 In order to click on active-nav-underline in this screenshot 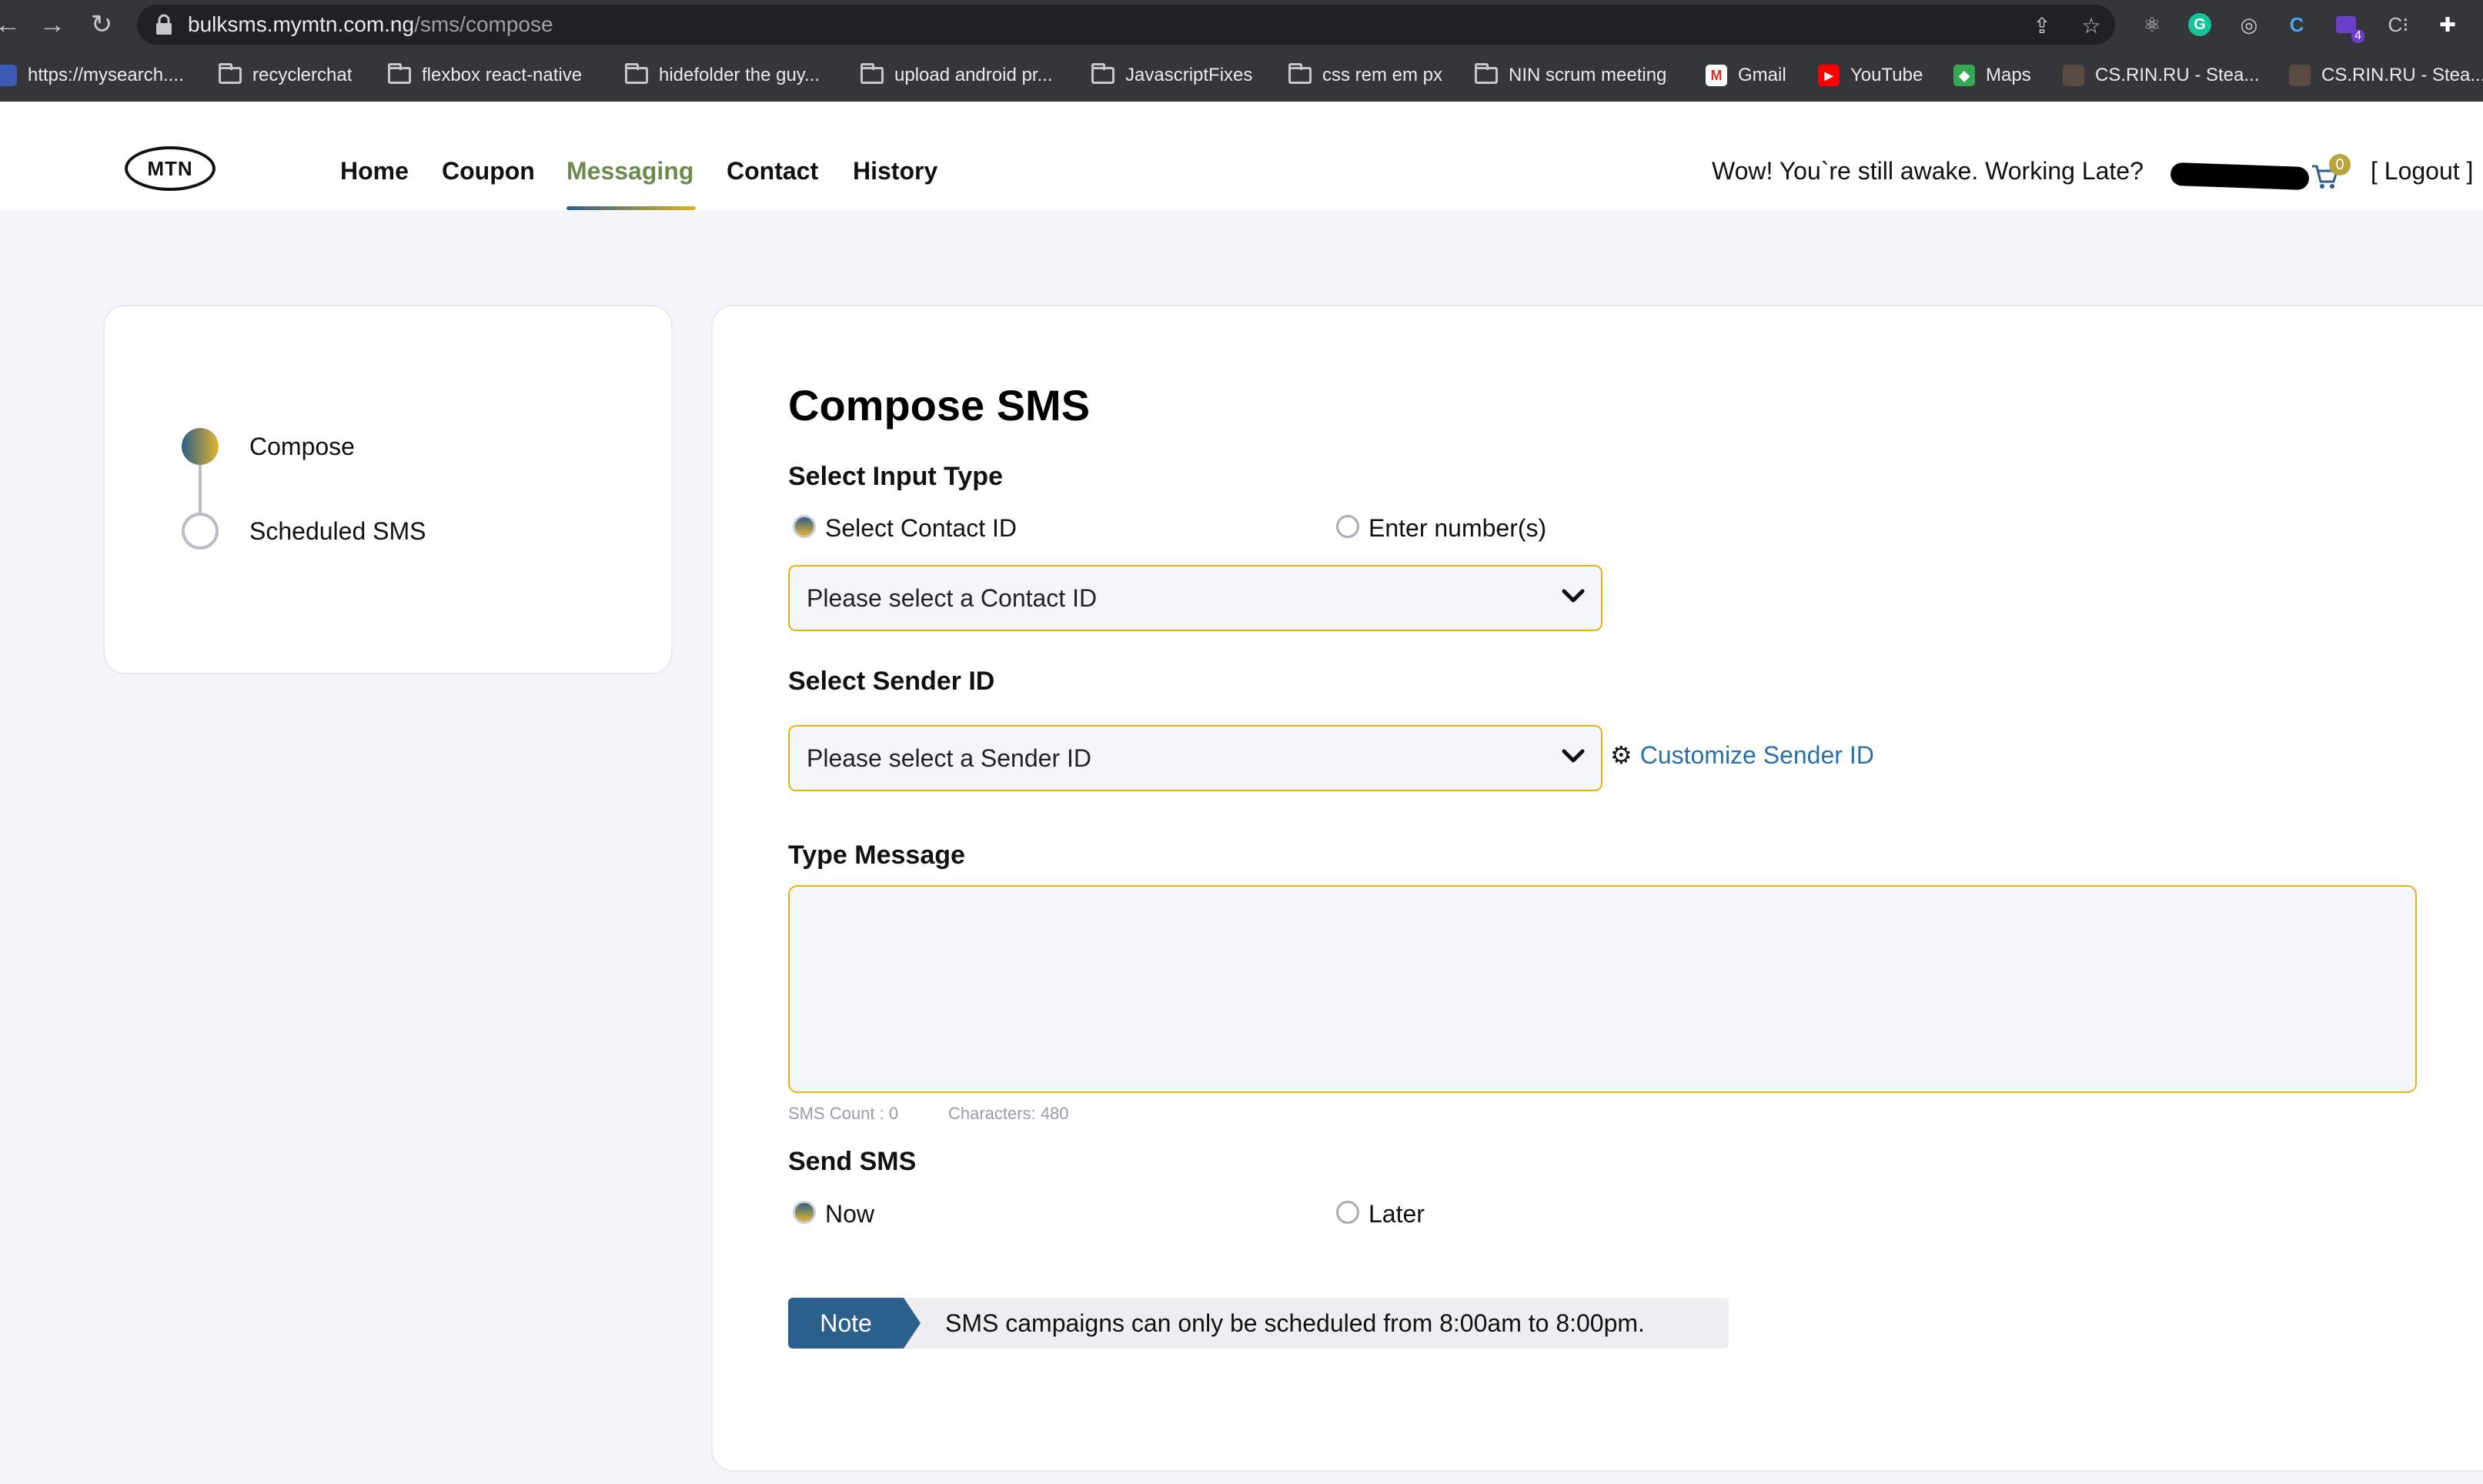, I will do `click(631, 208)`.